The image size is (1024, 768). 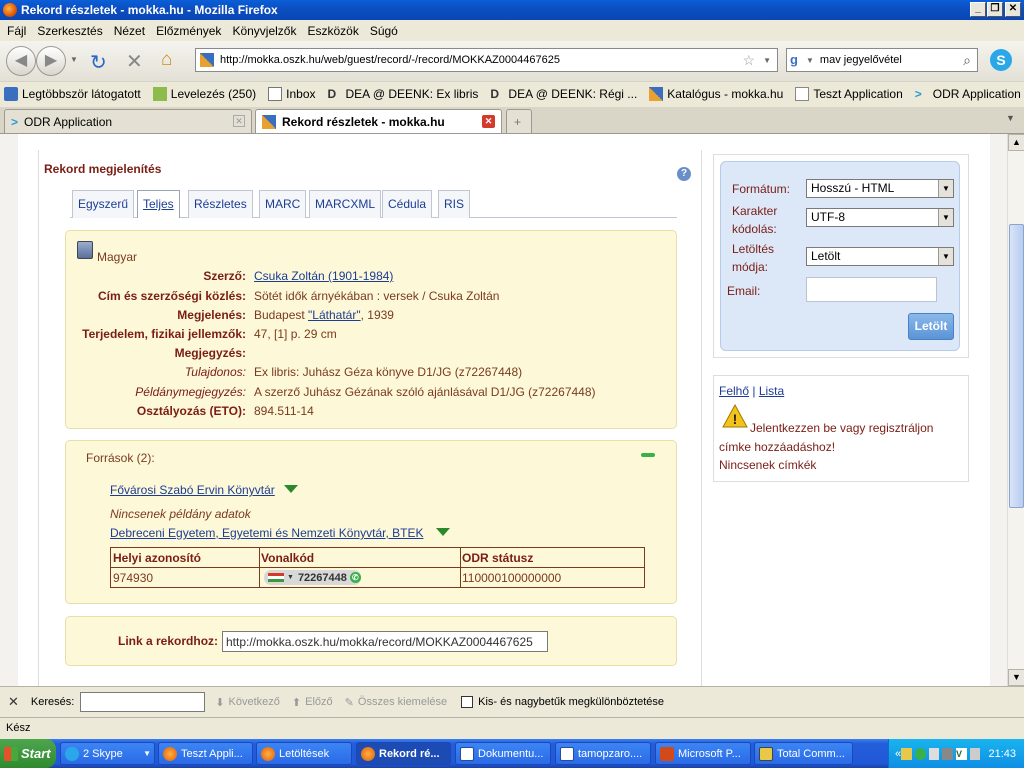 What do you see at coordinates (304, 753) in the screenshot?
I see `task-letoltesek: Letöltések` at bounding box center [304, 753].